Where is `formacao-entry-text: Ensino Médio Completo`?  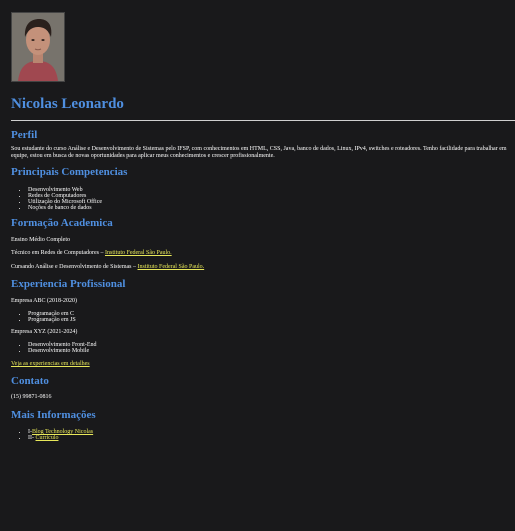
formacao-entry-text: Ensino Médio Completo is located at coordinates (40, 240).